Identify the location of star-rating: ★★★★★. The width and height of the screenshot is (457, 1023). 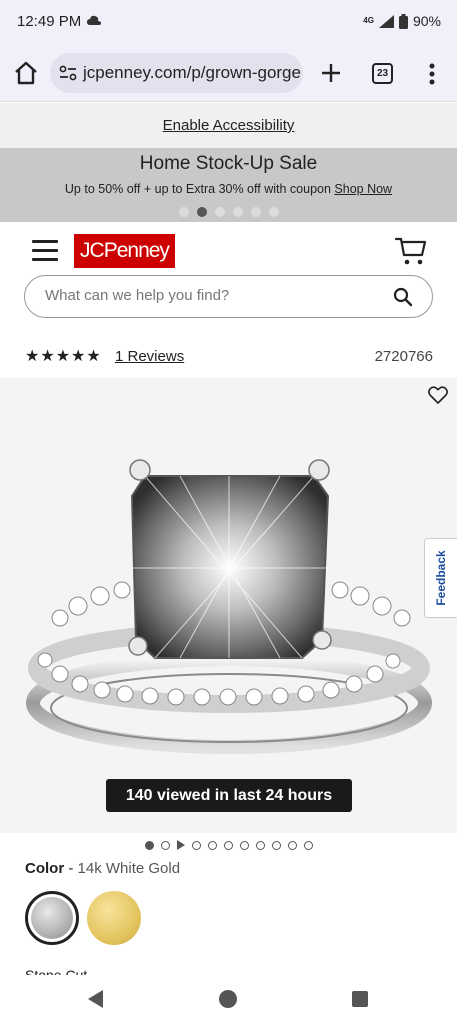
(63, 356).